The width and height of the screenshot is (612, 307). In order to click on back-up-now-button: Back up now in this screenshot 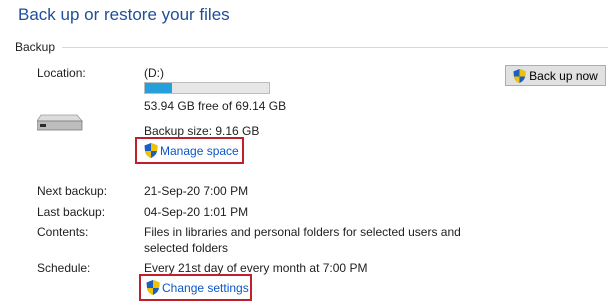, I will do `click(555, 75)`.